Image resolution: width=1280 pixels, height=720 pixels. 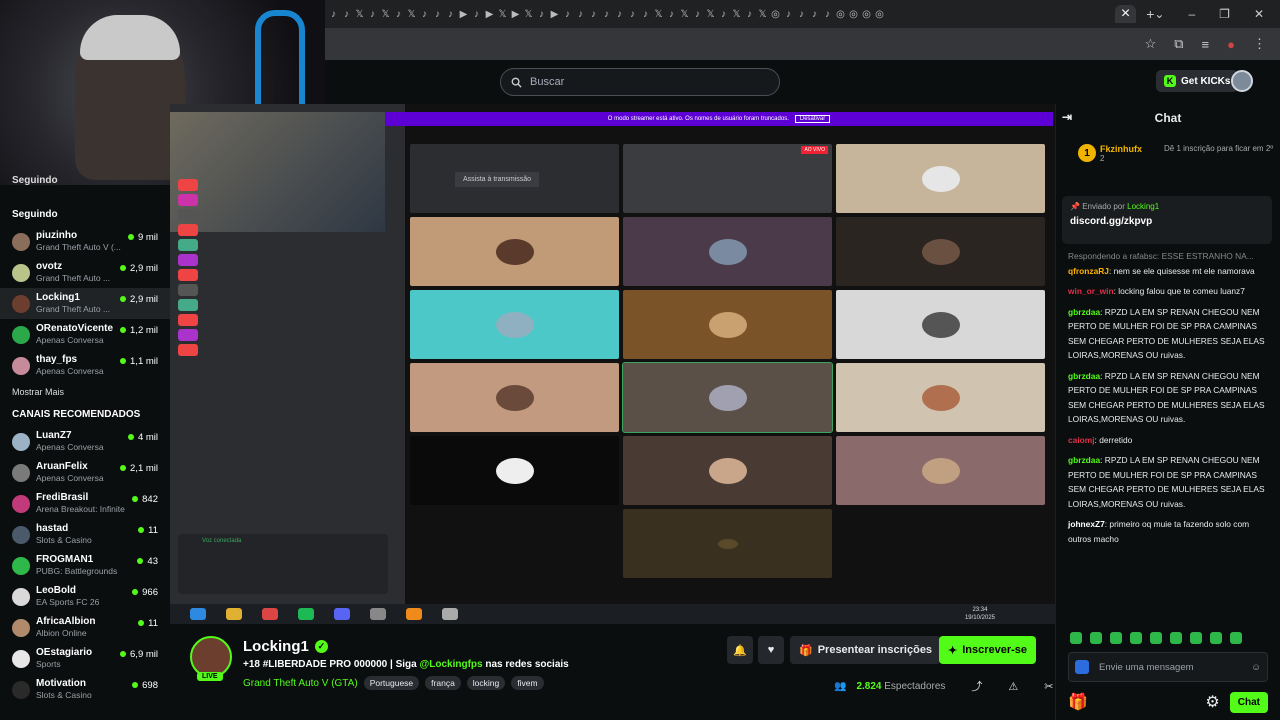 What do you see at coordinates (527, 683) in the screenshot?
I see `tag: fivem` at bounding box center [527, 683].